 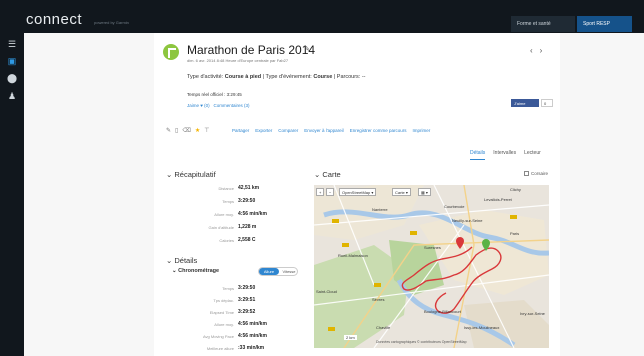 I want to click on toggle-pace: Allure, so click(x=269, y=271).